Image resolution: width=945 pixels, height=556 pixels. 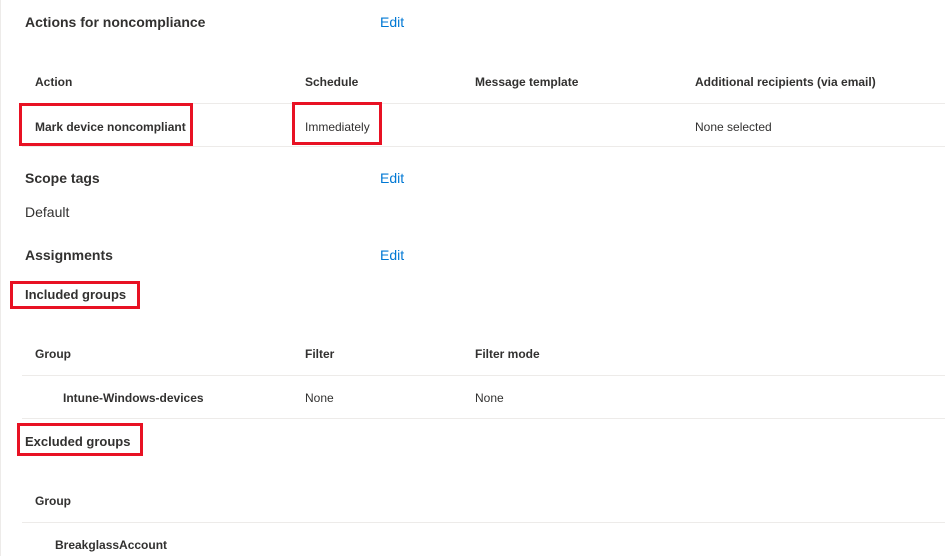 I want to click on left-panel-border, so click(x=0, y=278).